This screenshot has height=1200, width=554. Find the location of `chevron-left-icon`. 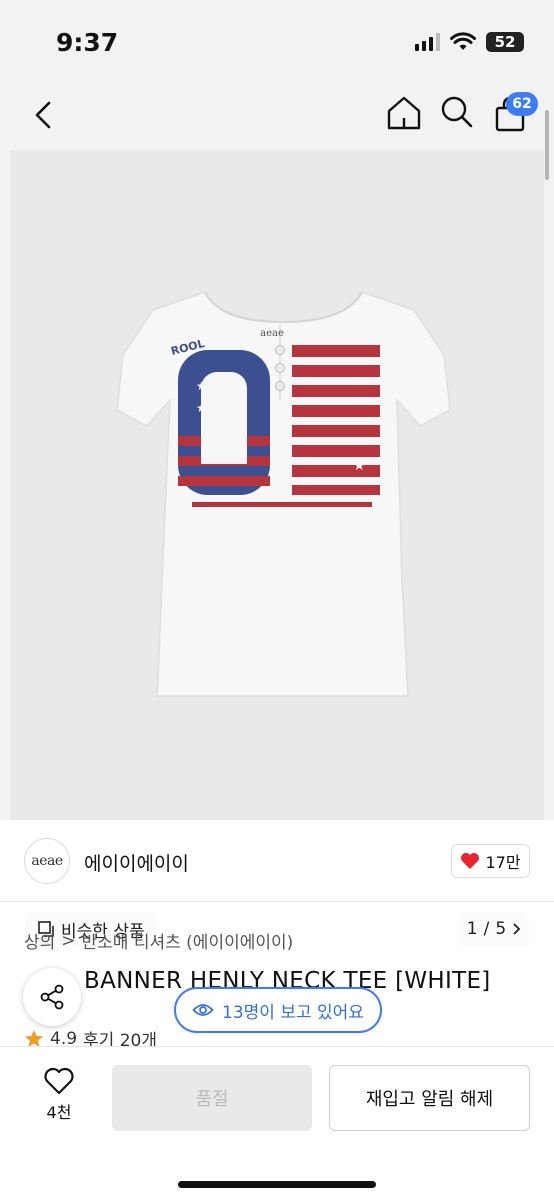

chevron-left-icon is located at coordinates (43, 115).